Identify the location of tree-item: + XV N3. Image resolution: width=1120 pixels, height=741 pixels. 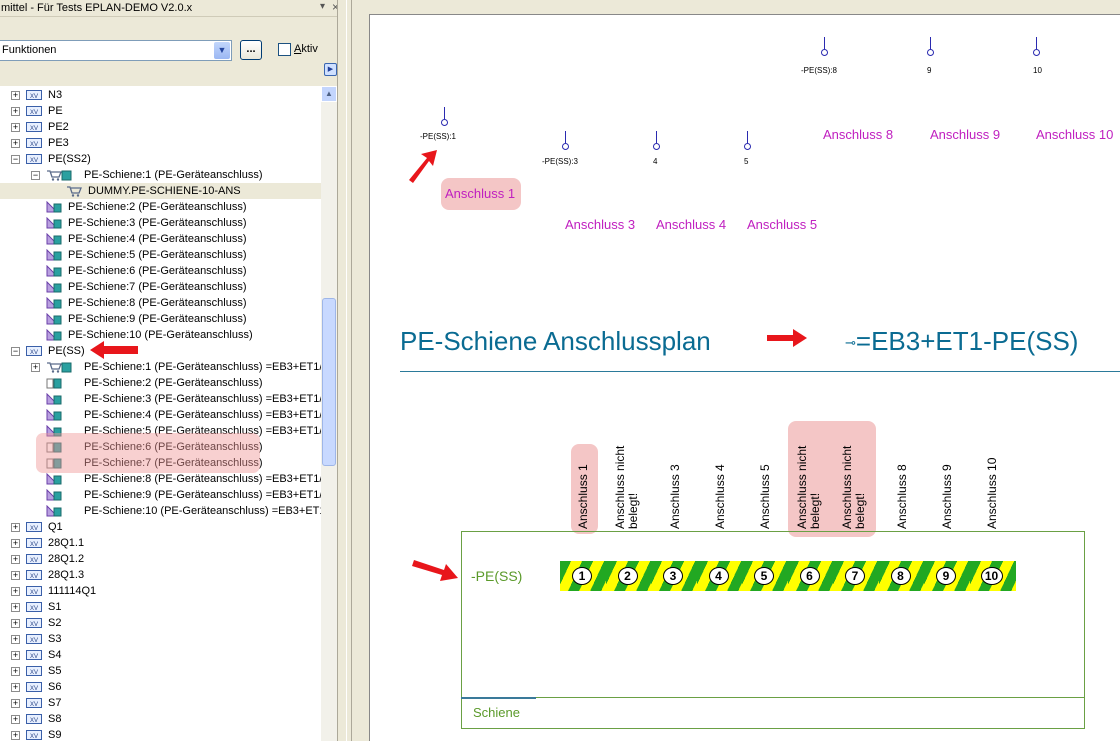
(160, 95).